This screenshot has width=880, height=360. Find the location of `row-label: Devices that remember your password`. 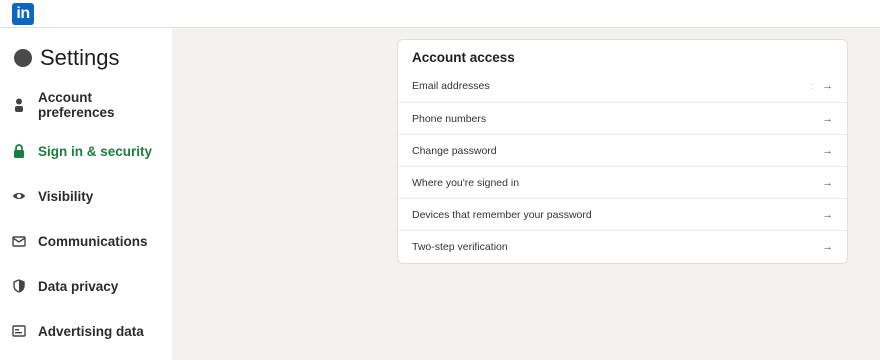

row-label: Devices that remember your password is located at coordinates (502, 215).